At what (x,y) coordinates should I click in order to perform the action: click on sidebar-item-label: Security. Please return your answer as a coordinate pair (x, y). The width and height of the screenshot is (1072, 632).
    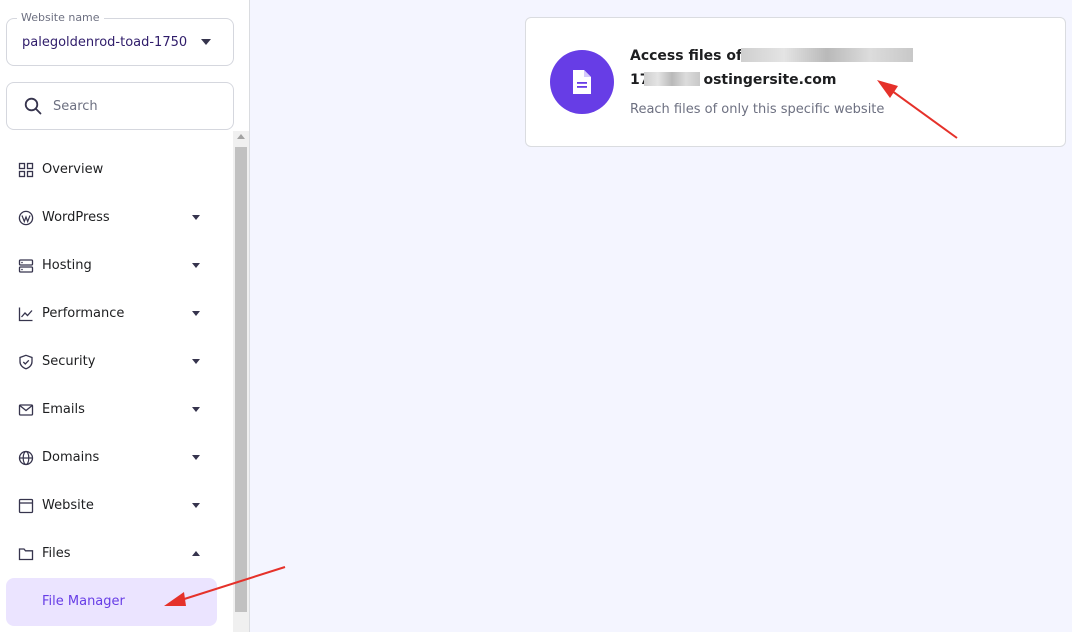
    Looking at the image, I should click on (69, 361).